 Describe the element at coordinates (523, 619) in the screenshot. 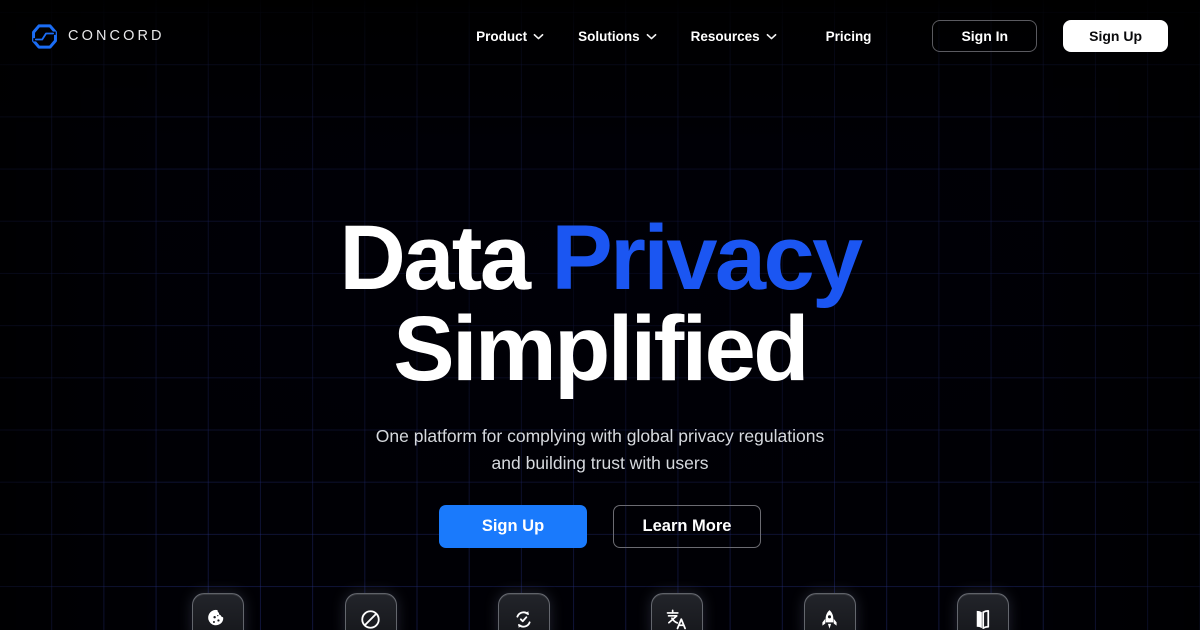

I see `sync-check-icon` at that location.